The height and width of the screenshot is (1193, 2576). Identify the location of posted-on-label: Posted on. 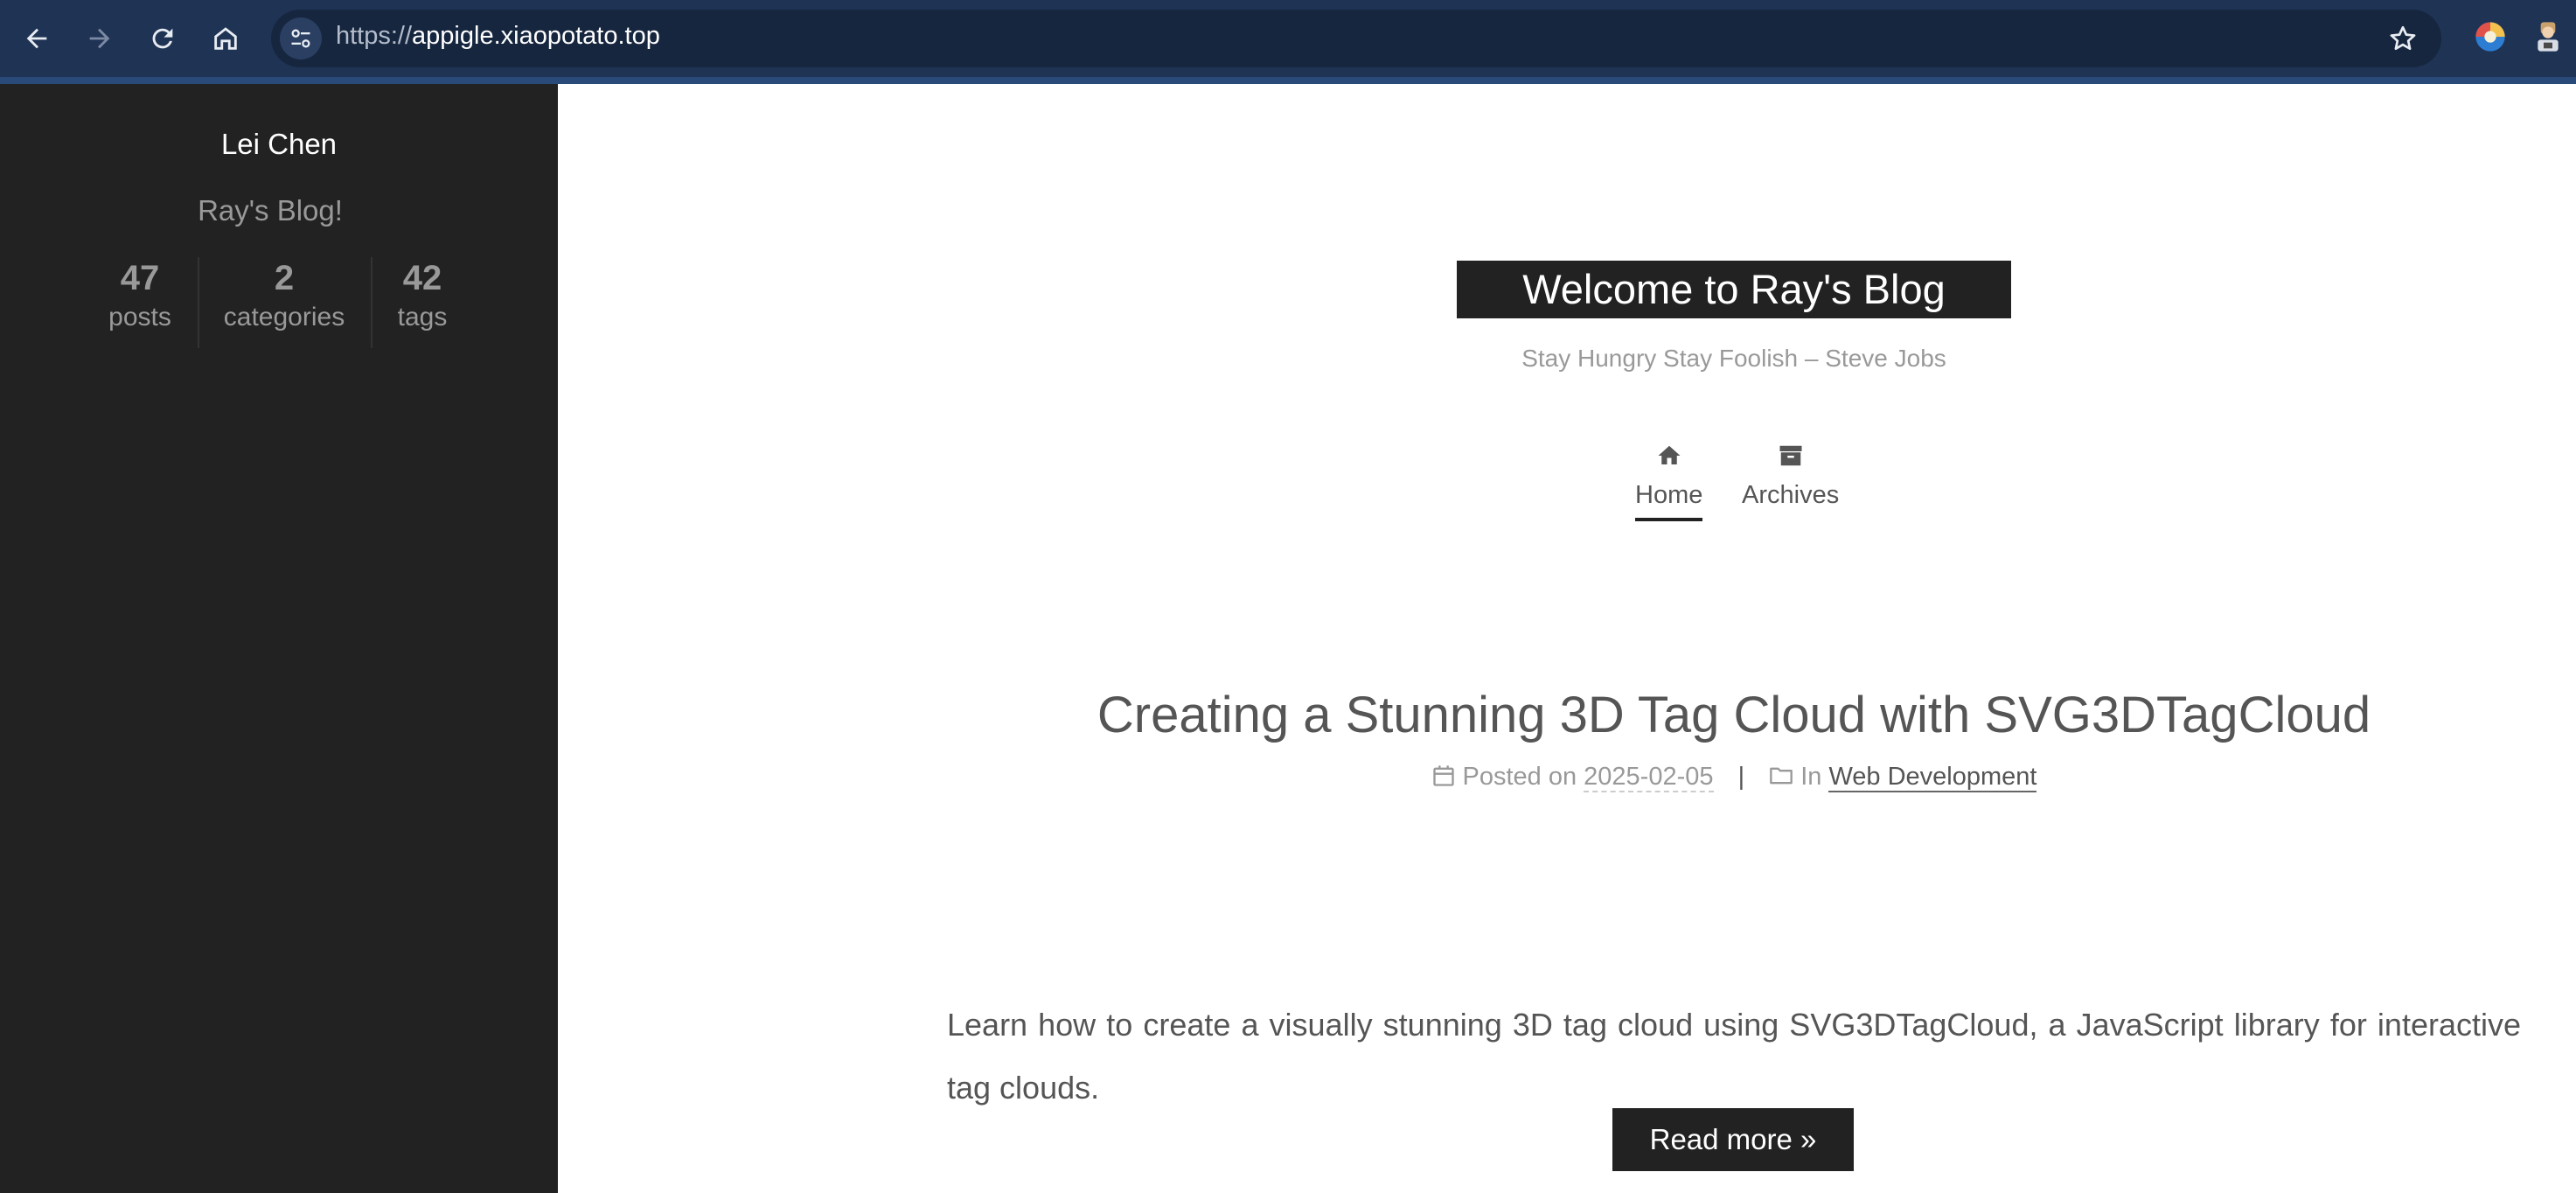
(1519, 777).